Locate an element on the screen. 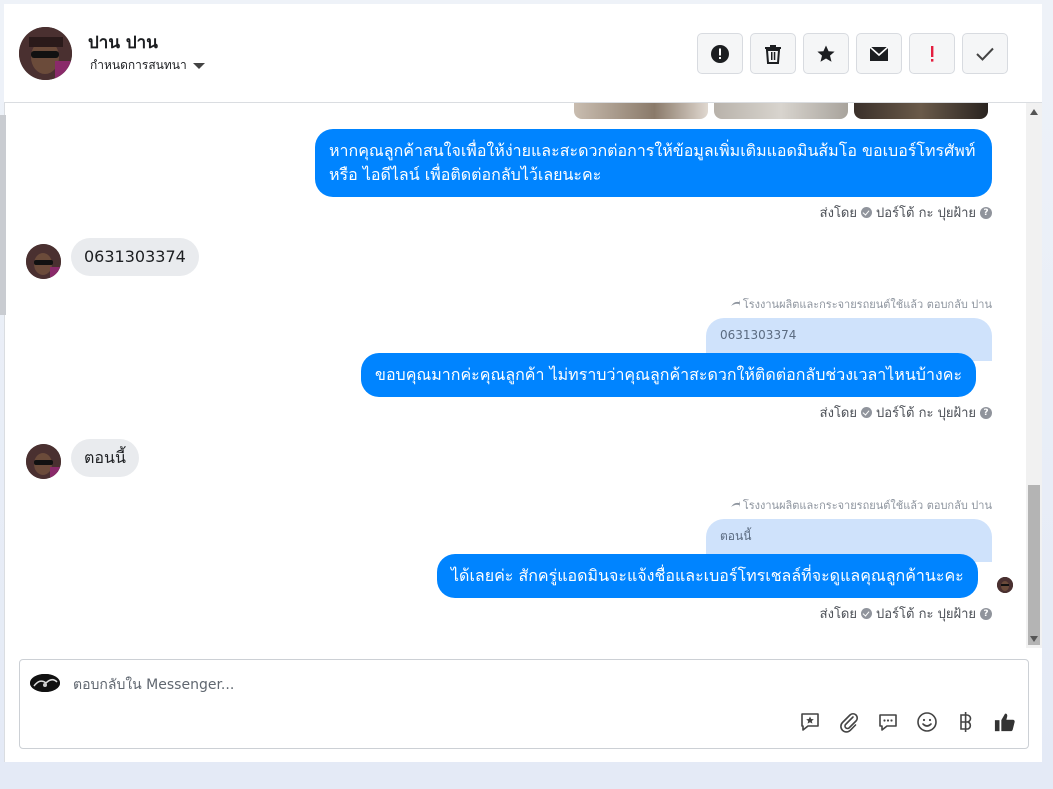  message-text: 0631303374 is located at coordinates (135, 256).